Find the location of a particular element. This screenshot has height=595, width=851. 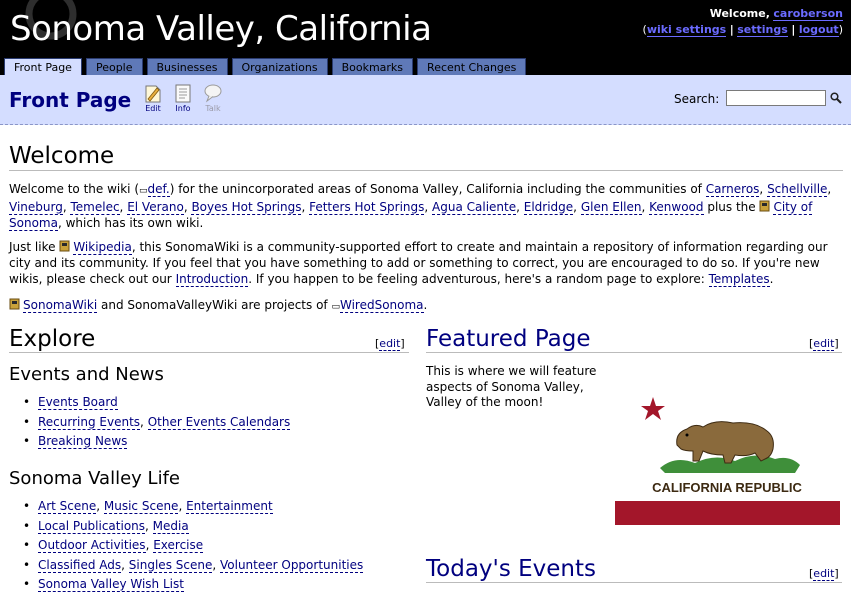

art-scene-link: Art Scene is located at coordinates (67, 506).